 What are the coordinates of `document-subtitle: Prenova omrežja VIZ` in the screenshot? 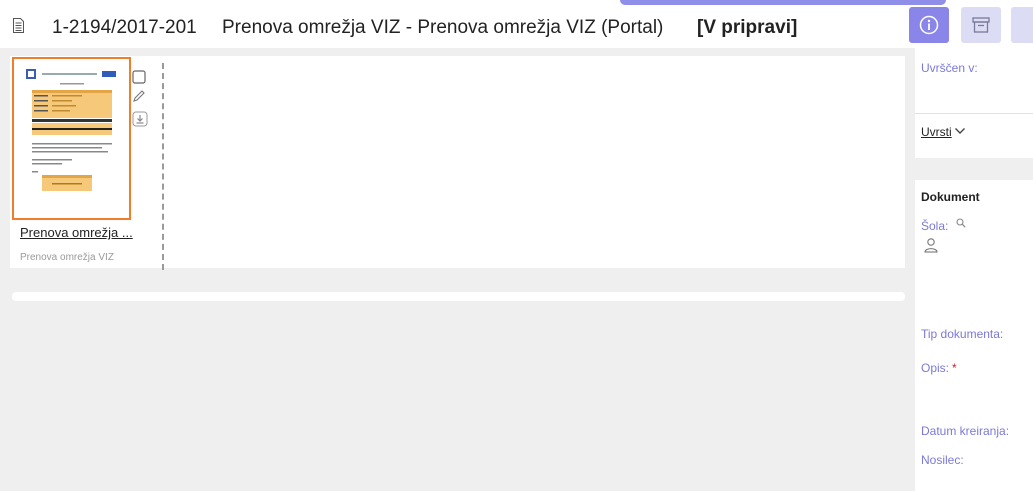 It's located at (67, 257).